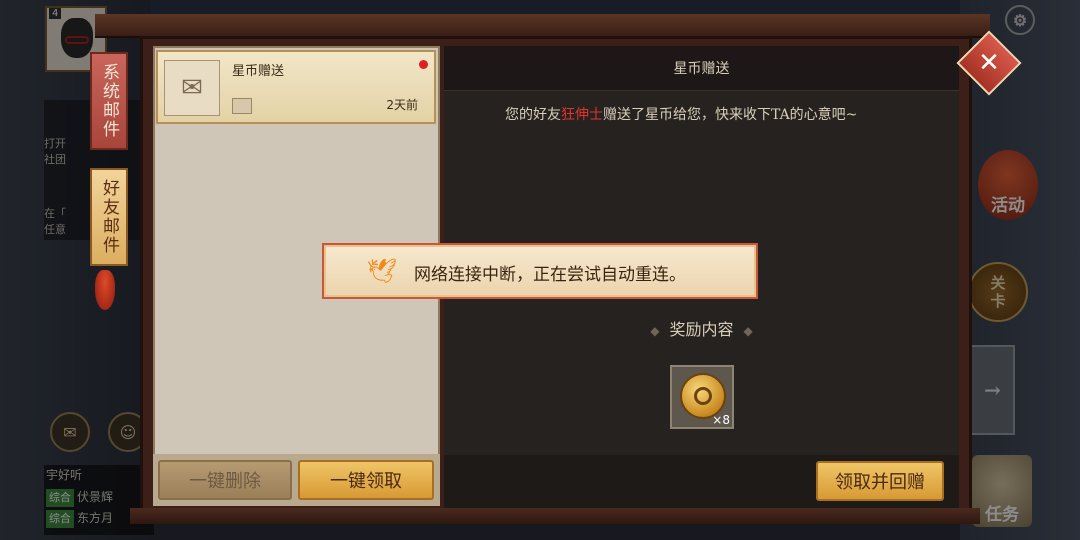  Describe the element at coordinates (989, 63) in the screenshot. I see `close-icon: ✕` at that location.